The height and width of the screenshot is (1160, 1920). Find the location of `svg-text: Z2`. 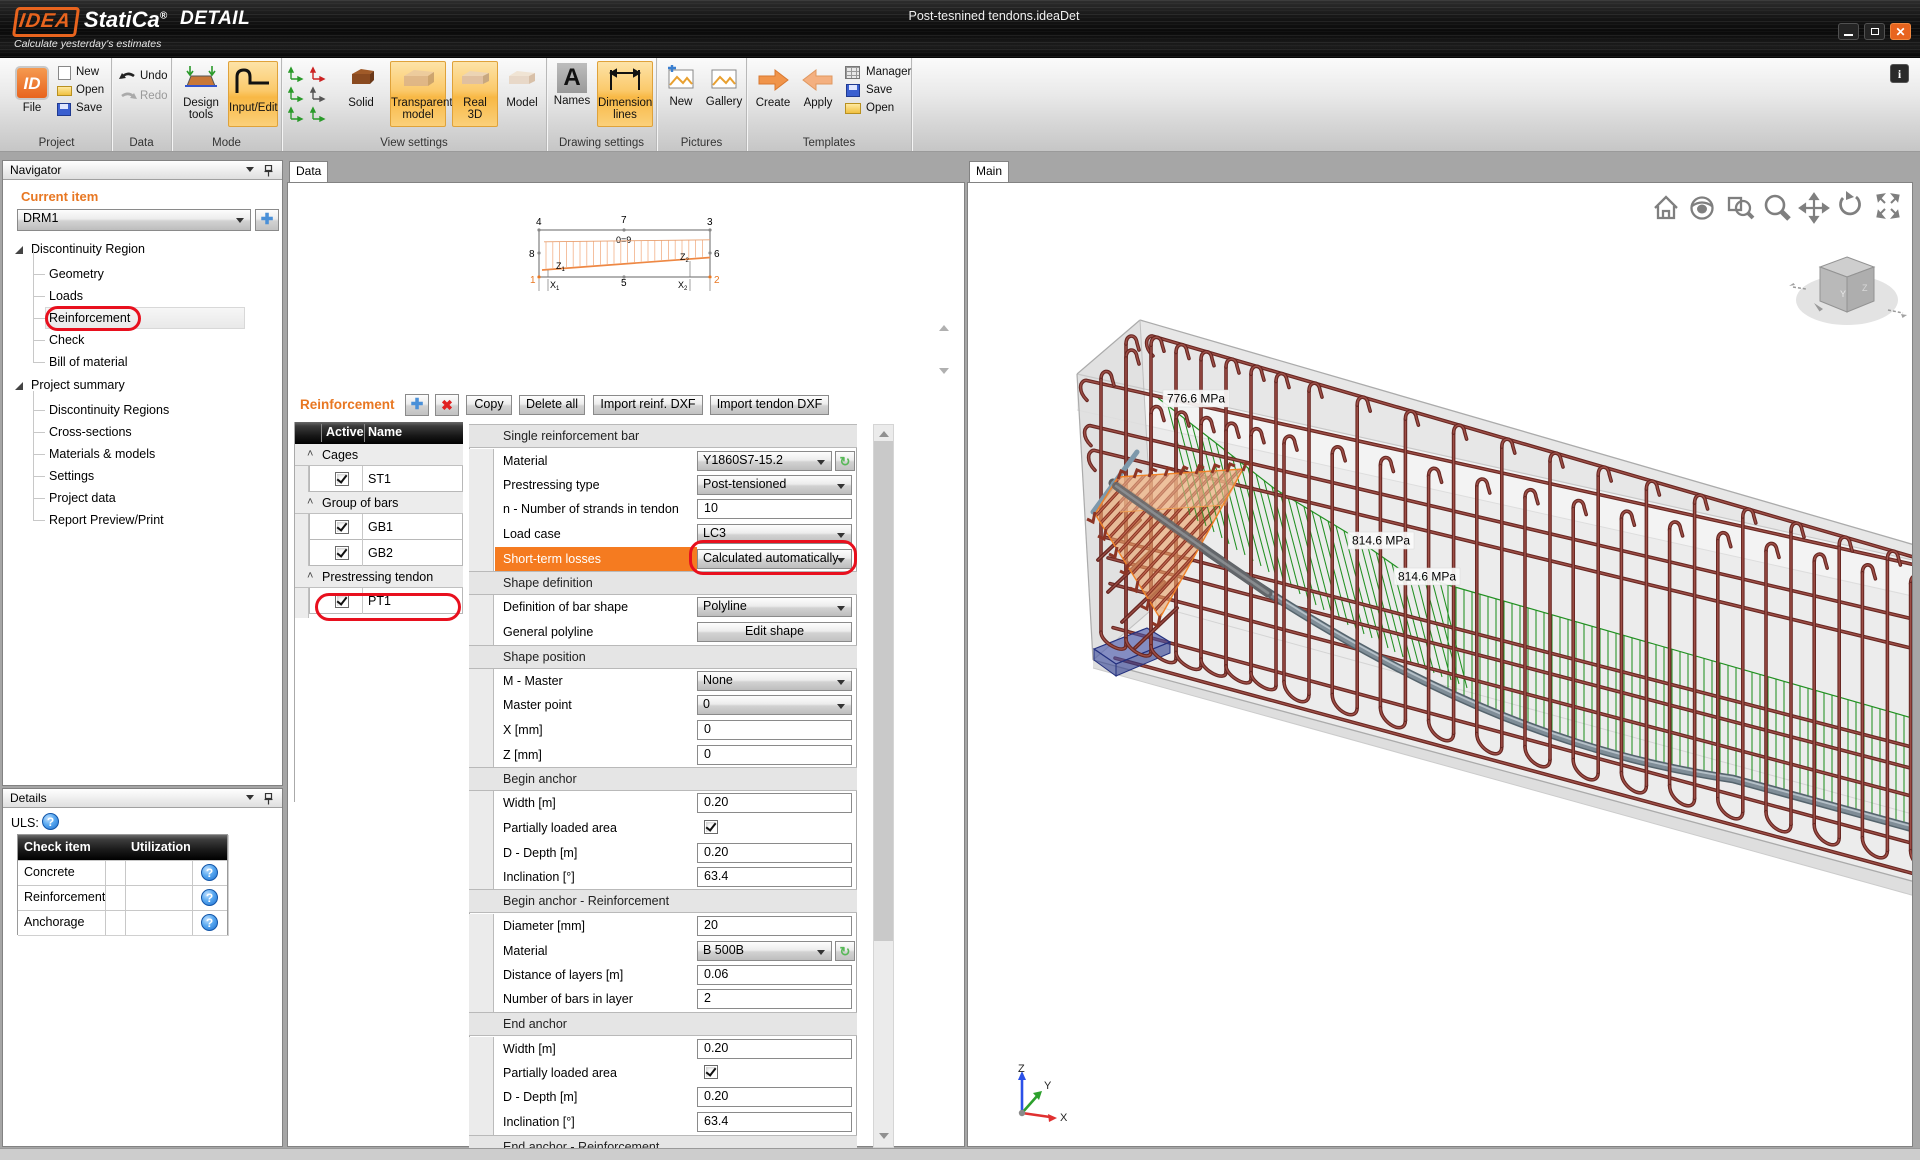

svg-text: Z2 is located at coordinates (685, 258).